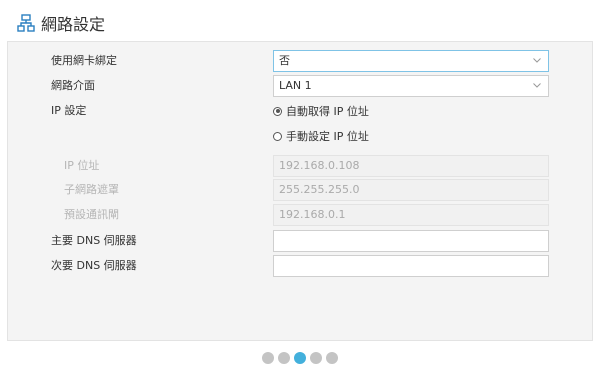 Image resolution: width=600 pixels, height=376 pixels. Describe the element at coordinates (411, 215) in the screenshot. I see `gateway-input: 192.168.0.1` at that location.